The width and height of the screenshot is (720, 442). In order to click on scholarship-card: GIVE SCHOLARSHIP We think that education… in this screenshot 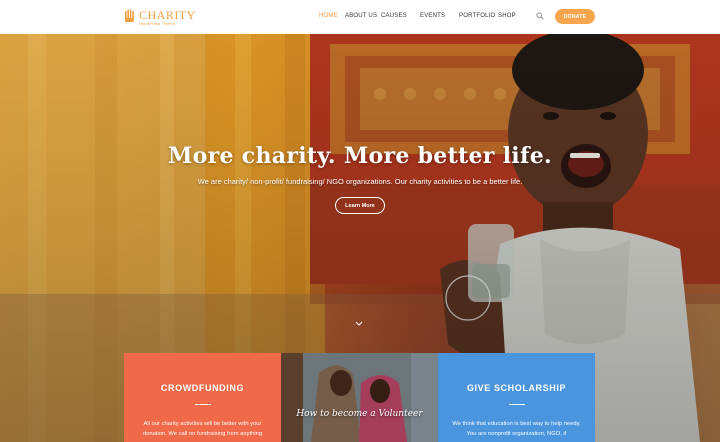, I will do `click(516, 397)`.